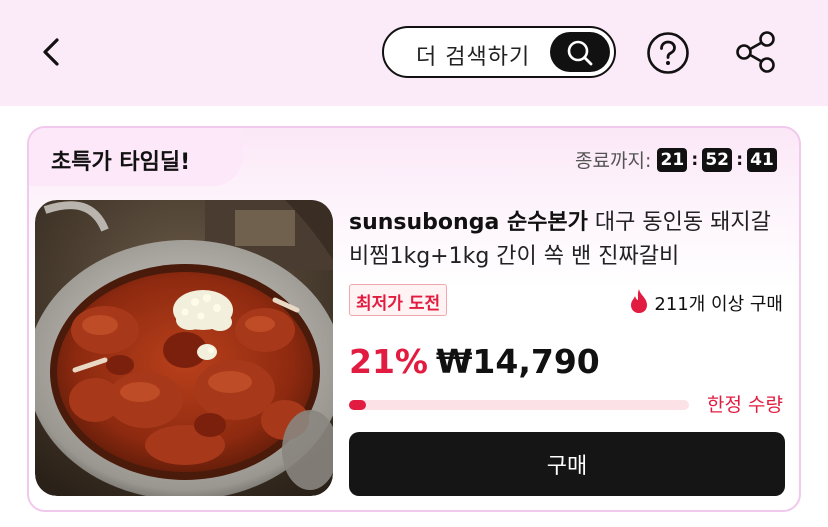 This screenshot has width=828, height=527. I want to click on discount-rate: 21%, so click(388, 361).